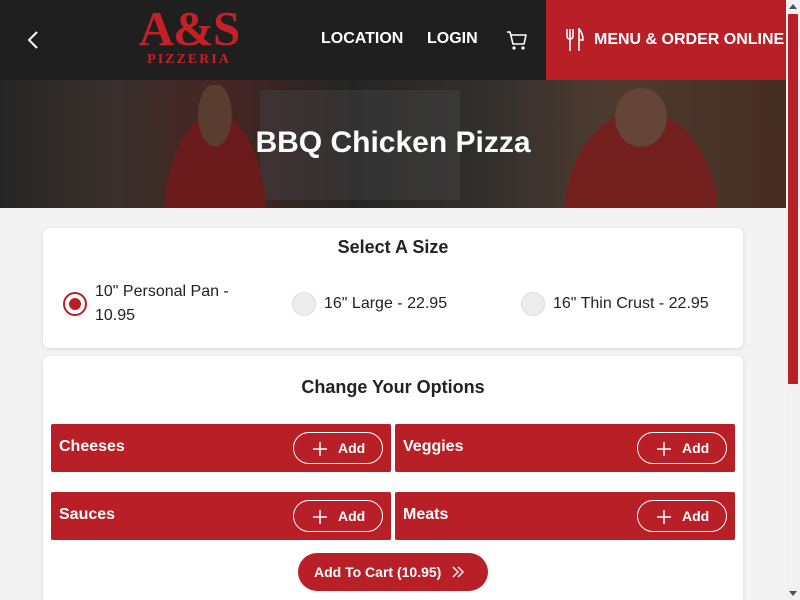 This screenshot has height=600, width=800. Describe the element at coordinates (87, 514) in the screenshot. I see `option-group-label: Sauces` at that location.